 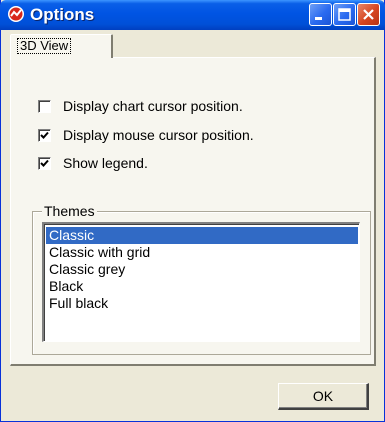 What do you see at coordinates (44, 106) in the screenshot?
I see `checkbox-display-chart-cursor` at bounding box center [44, 106].